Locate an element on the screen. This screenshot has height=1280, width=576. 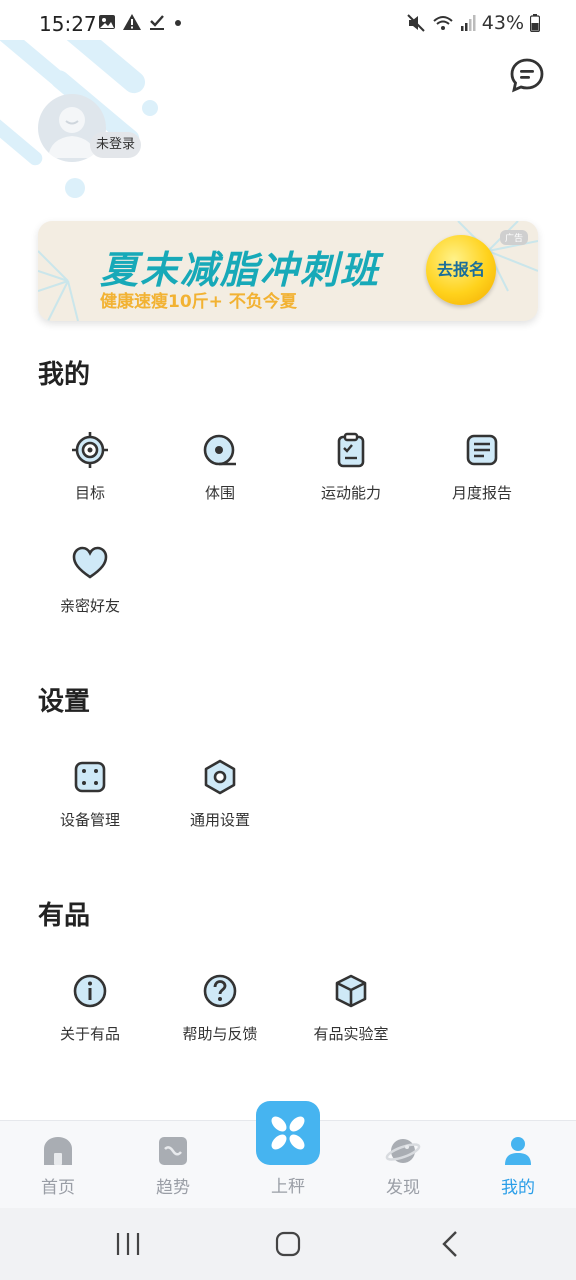
ad-tag: 广告 is located at coordinates (514, 237).